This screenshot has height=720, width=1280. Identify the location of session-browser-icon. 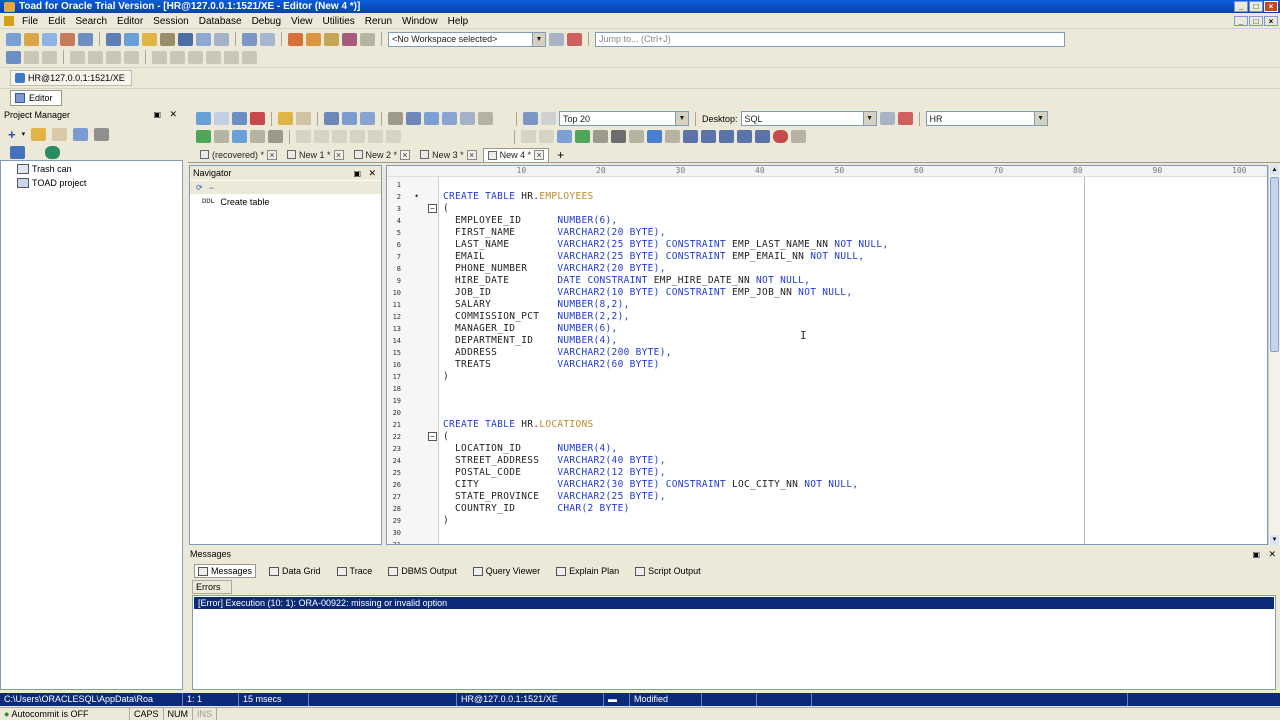
(49, 39).